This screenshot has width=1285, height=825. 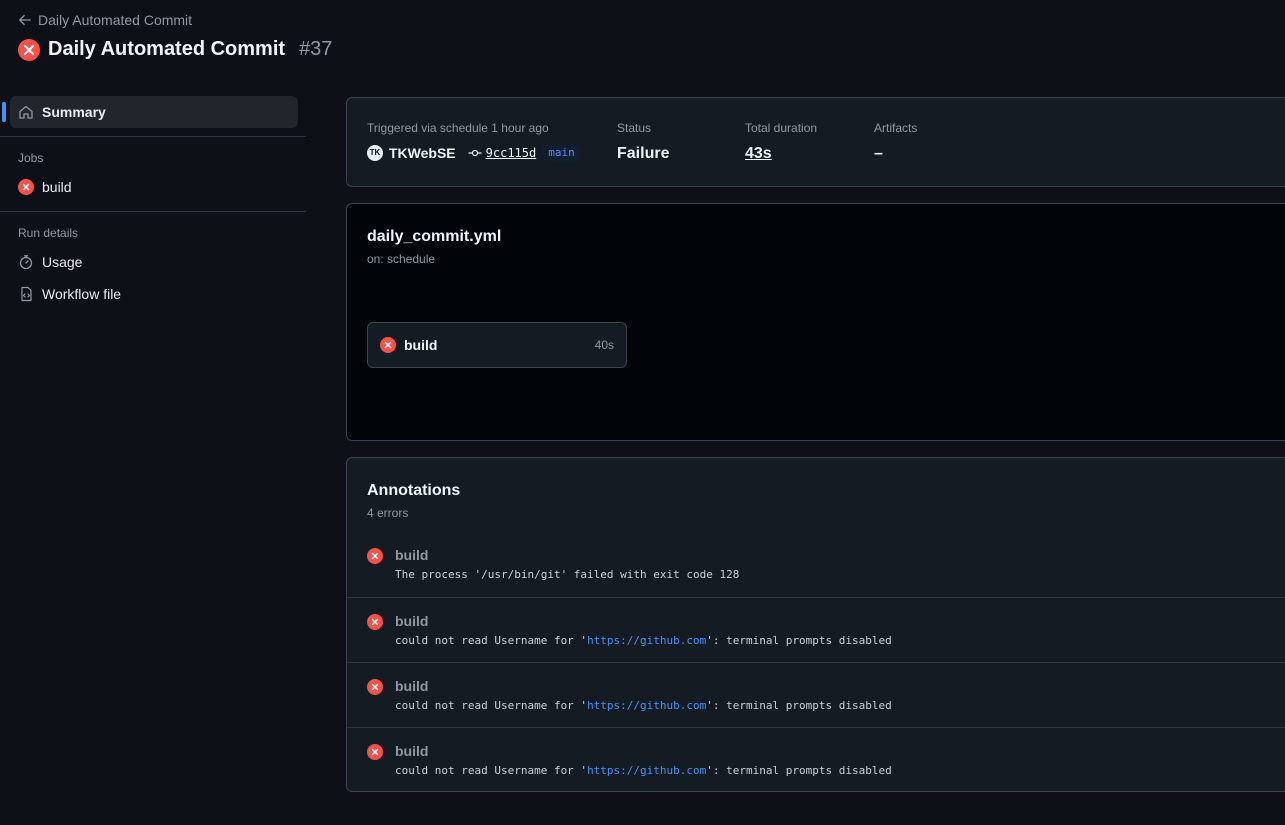 I want to click on page-title: Daily Automated Commit, so click(x=167, y=49).